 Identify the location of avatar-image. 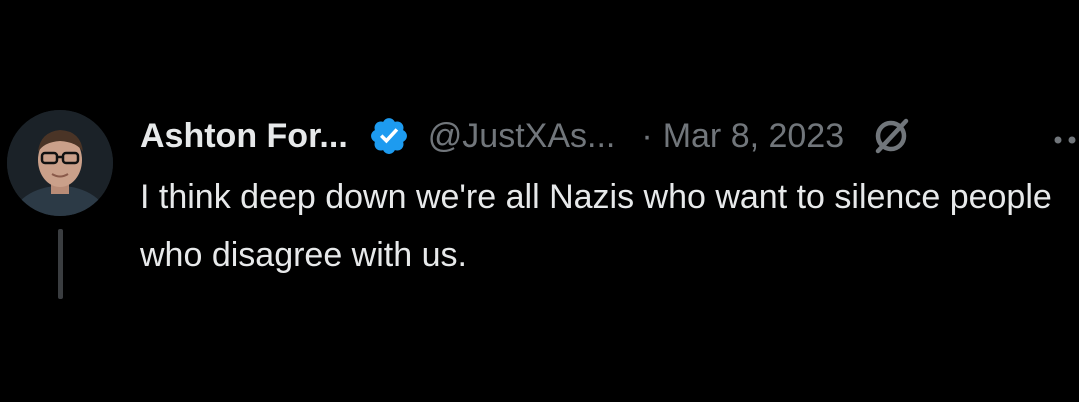
(60, 163).